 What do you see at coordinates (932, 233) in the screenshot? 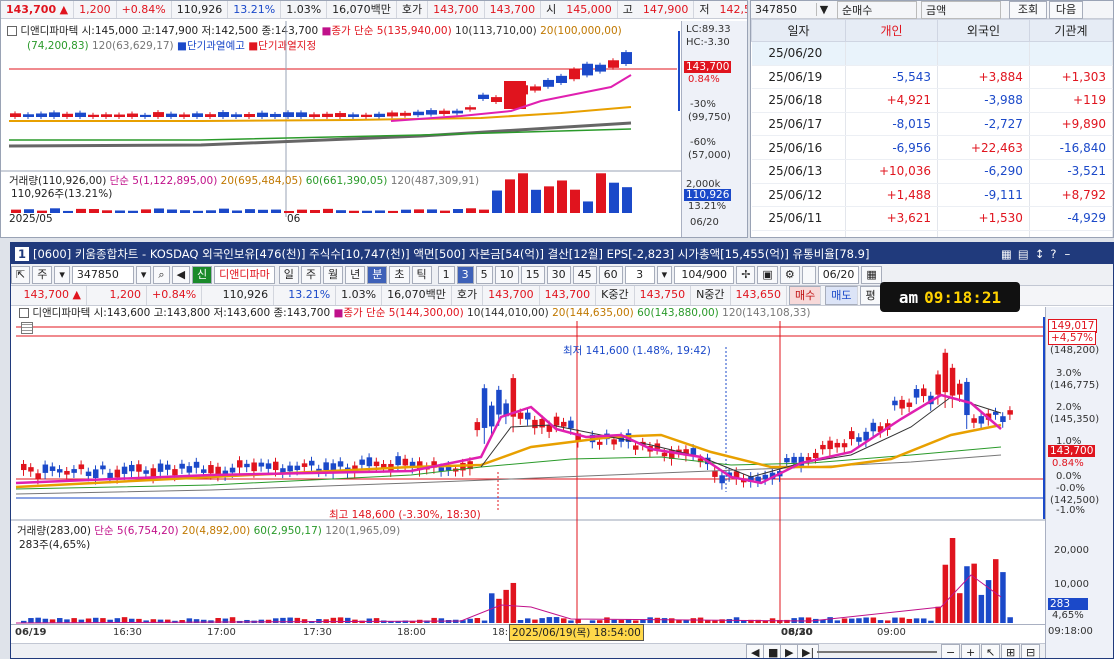
I see `table-row: 25/06/10+4,358-8,473+3,695` at bounding box center [932, 233].